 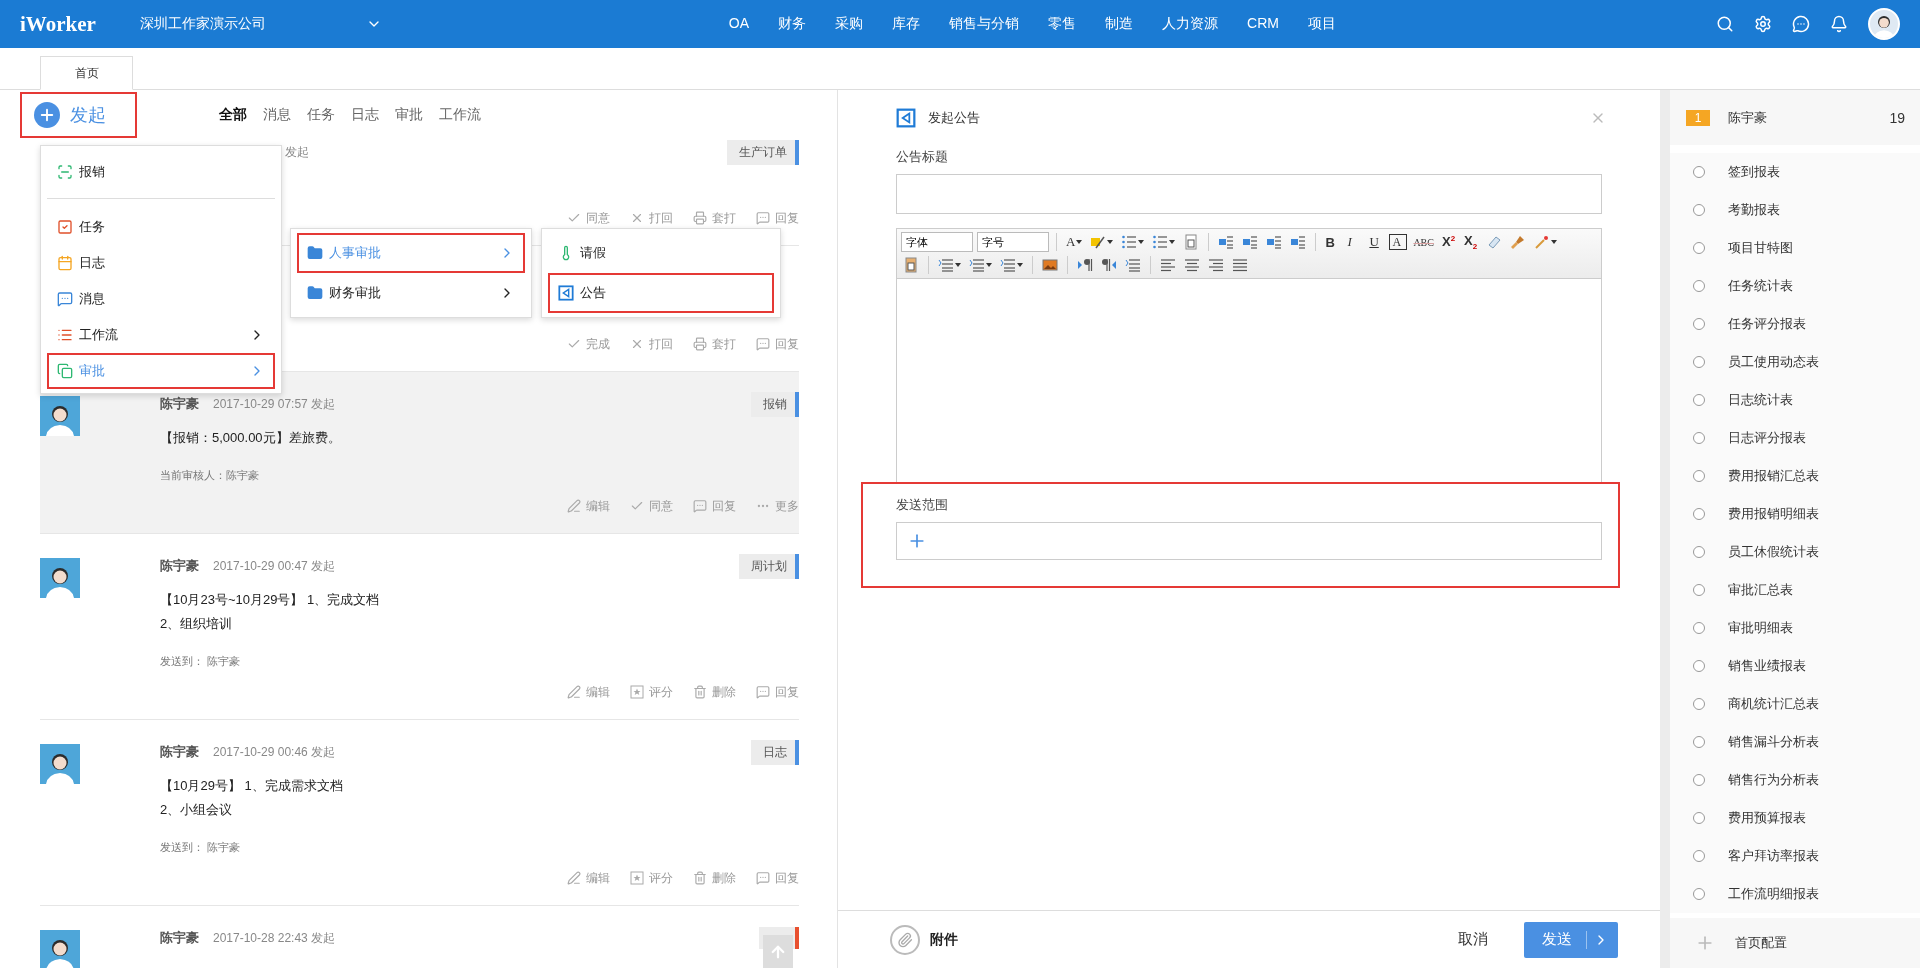 I want to click on report-item: 任务统计表, so click(x=1795, y=286).